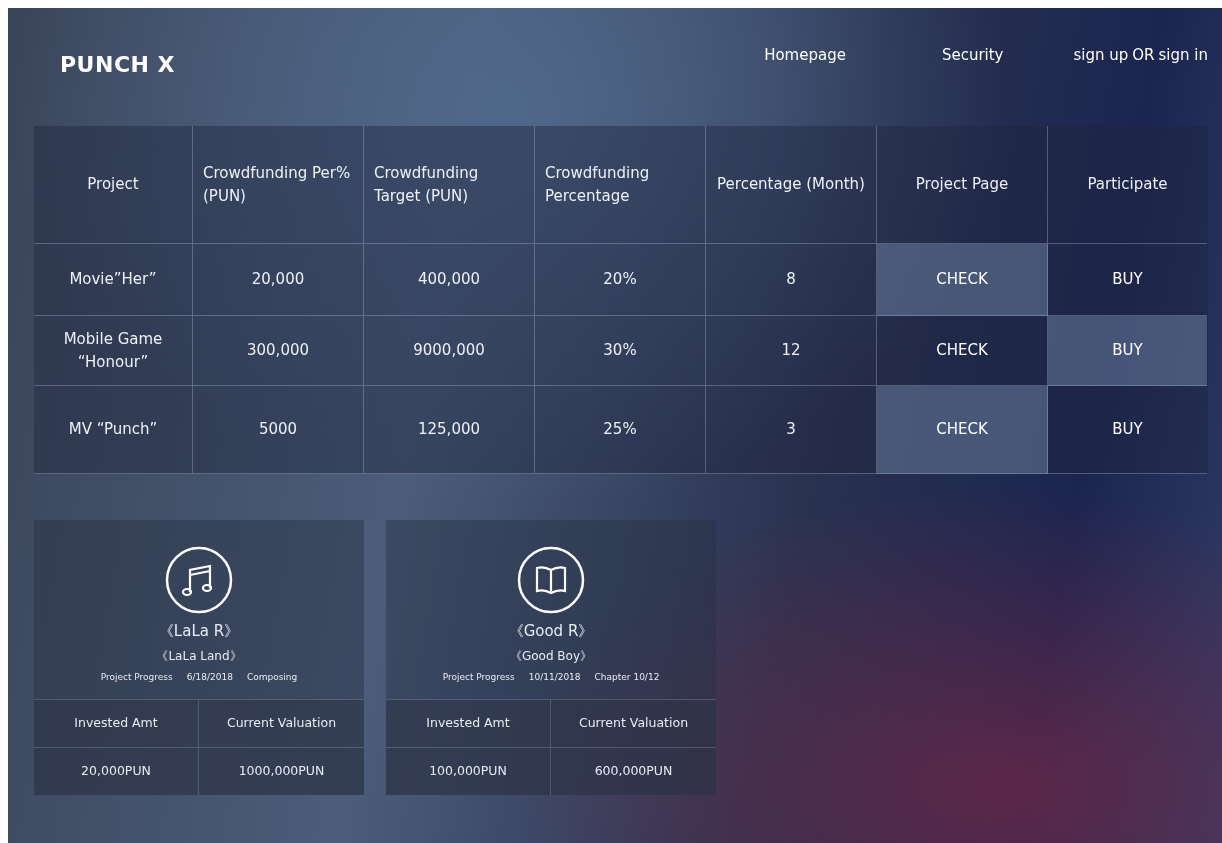 The image size is (1222, 843). What do you see at coordinates (113, 430) in the screenshot?
I see `table-cell: MV “Punch”` at bounding box center [113, 430].